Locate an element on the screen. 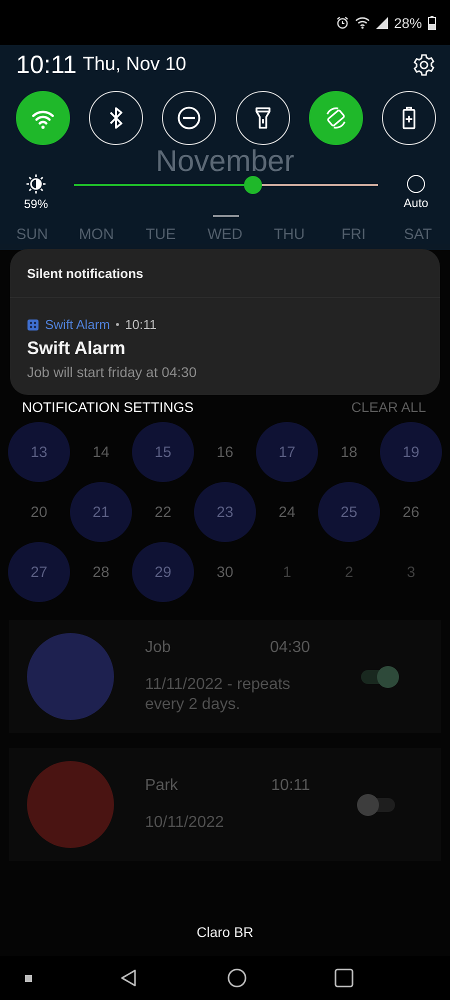 Image resolution: width=450 pixels, height=1000 pixels. weekday-label: SAT is located at coordinates (417, 235).